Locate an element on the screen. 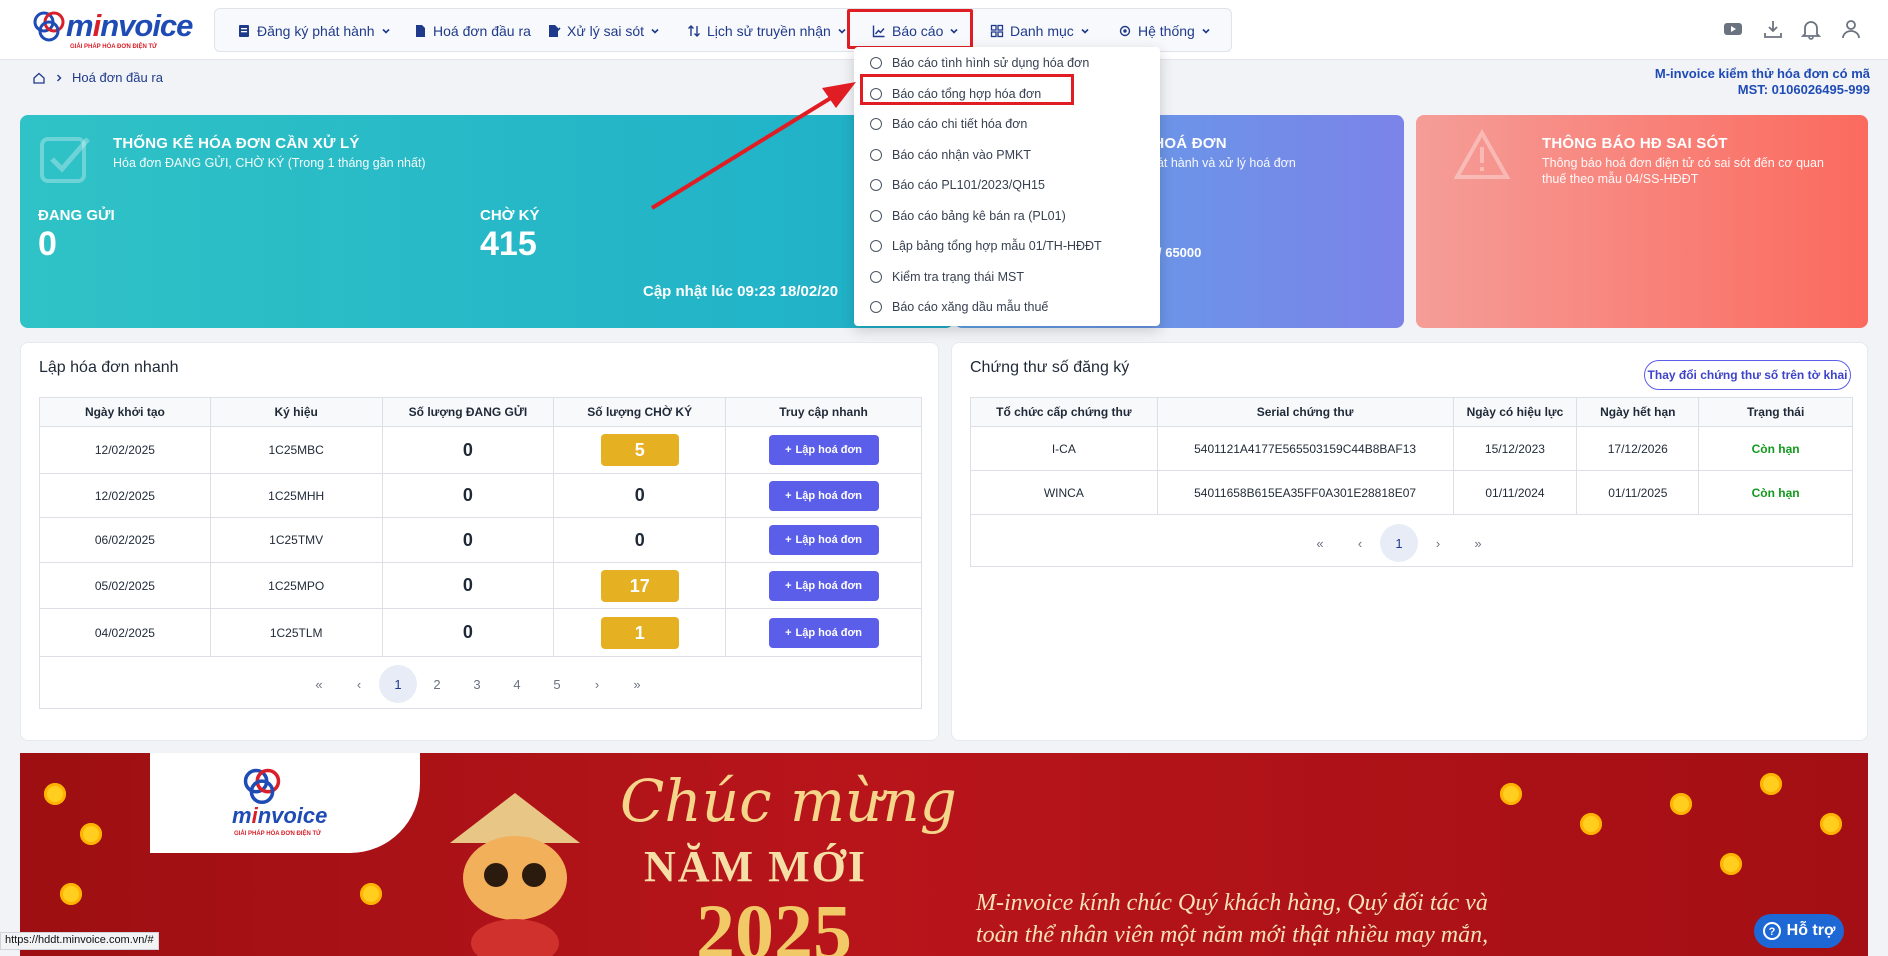 Image resolution: width=1888 pixels, height=956 pixels. menu-item-pl01-report: Báo cáo bảng kê bán ra (PL01) is located at coordinates (968, 216).